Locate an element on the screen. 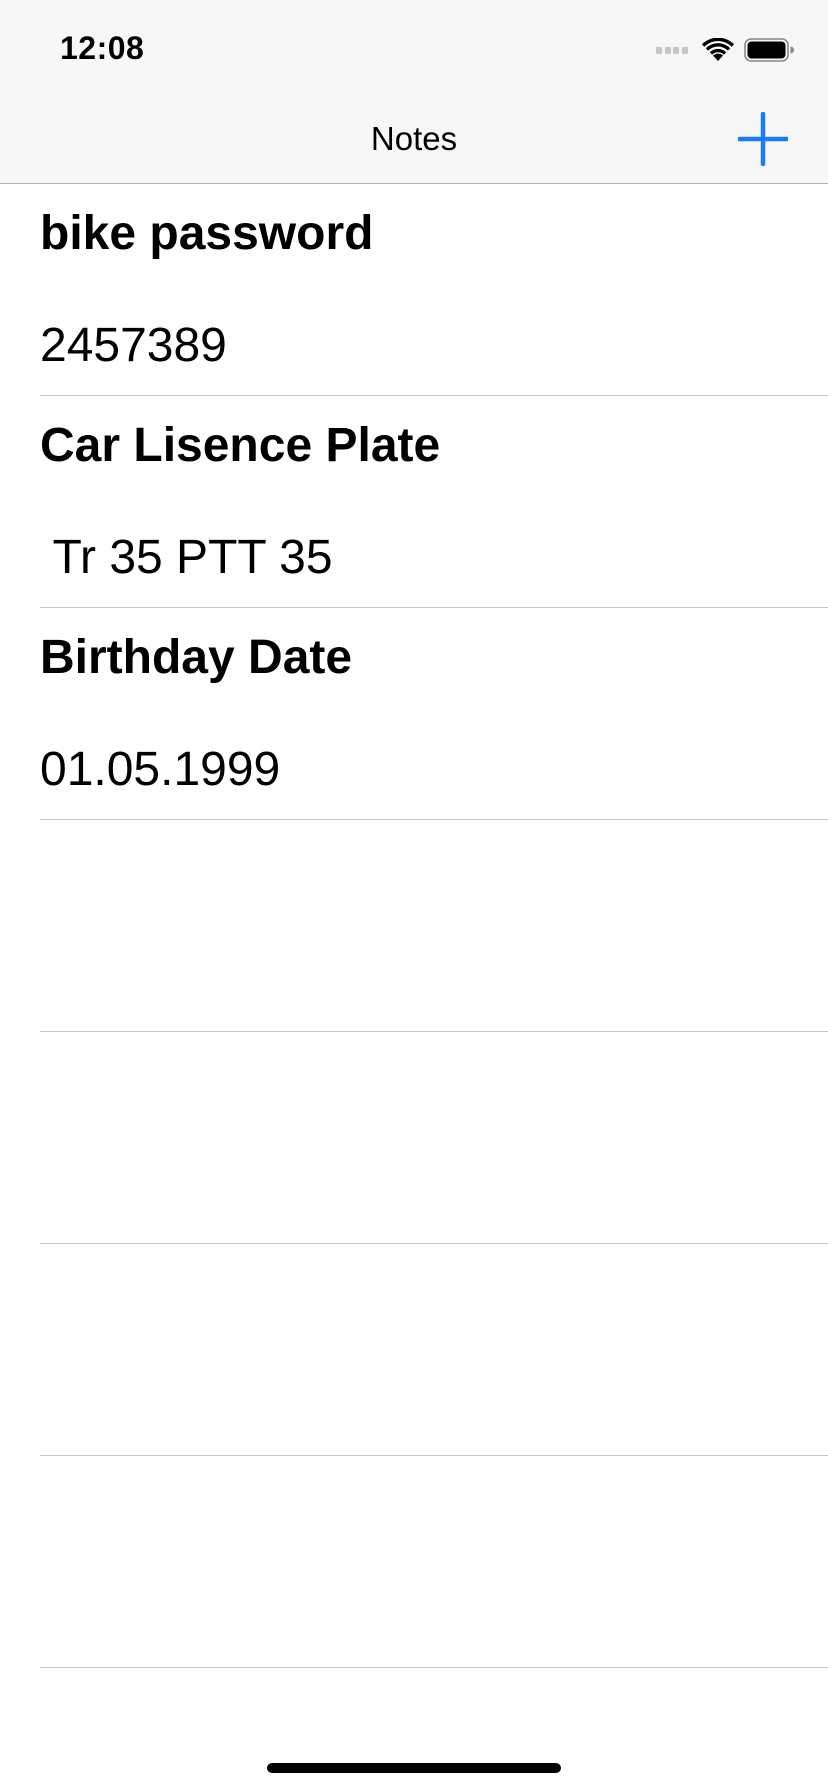 The width and height of the screenshot is (828, 1792). battery-icon is located at coordinates (769, 50).